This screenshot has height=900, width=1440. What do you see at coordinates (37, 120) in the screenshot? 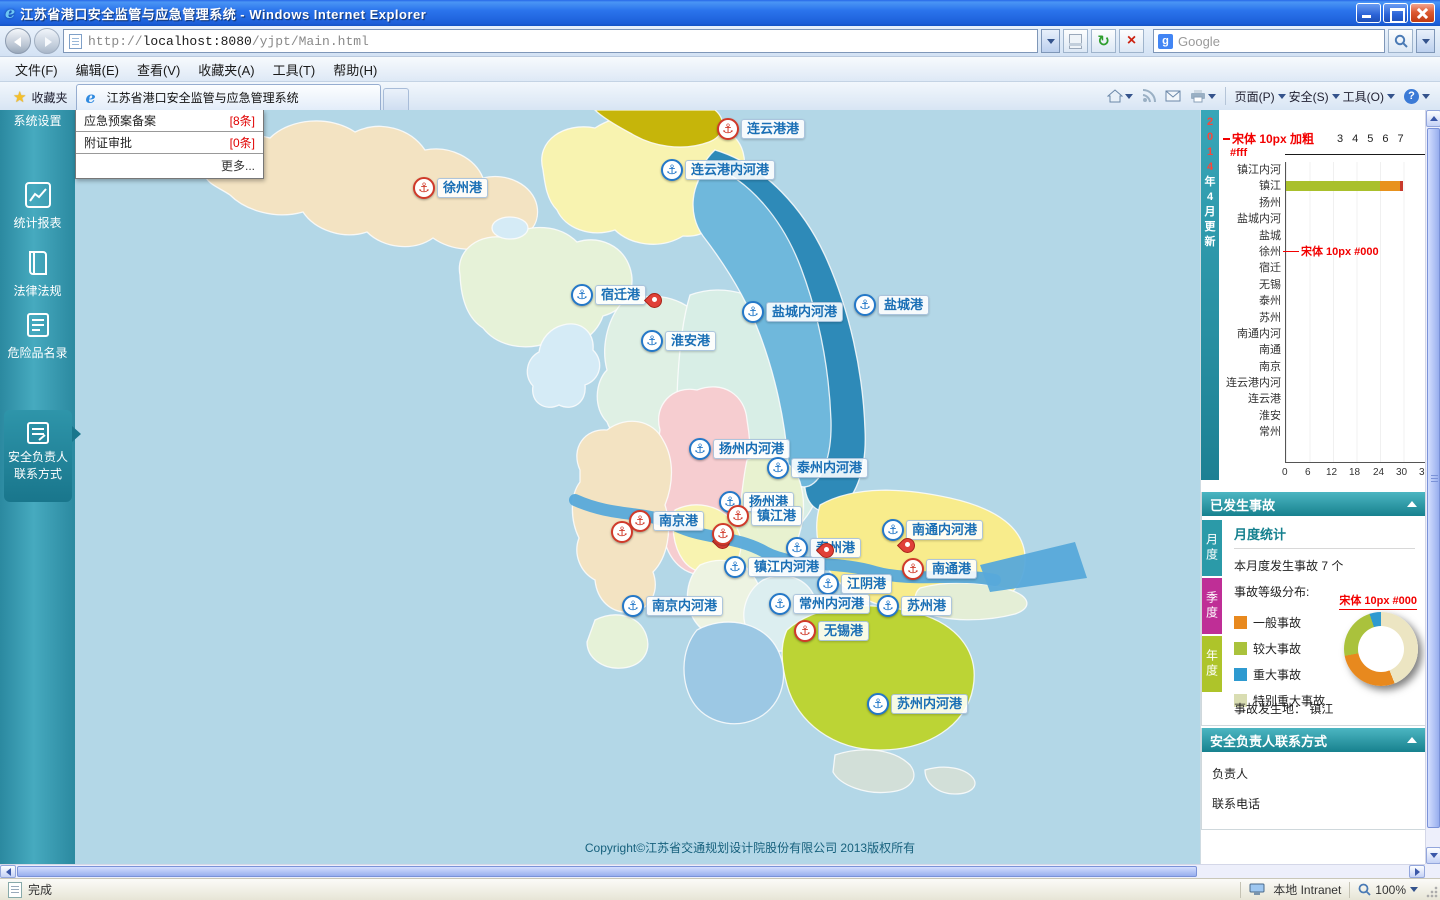
I see `sidebar-item-system-settings: 系统设置` at bounding box center [37, 120].